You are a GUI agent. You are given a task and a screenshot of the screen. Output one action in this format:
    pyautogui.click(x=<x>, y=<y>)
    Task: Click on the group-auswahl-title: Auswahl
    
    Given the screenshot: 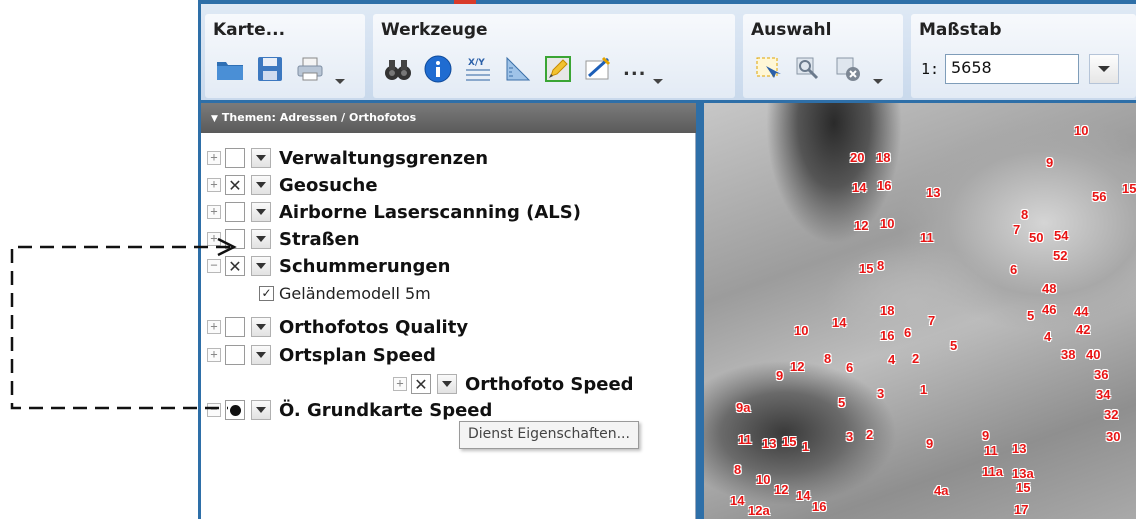 What is the action you would take?
    pyautogui.click(x=791, y=30)
    